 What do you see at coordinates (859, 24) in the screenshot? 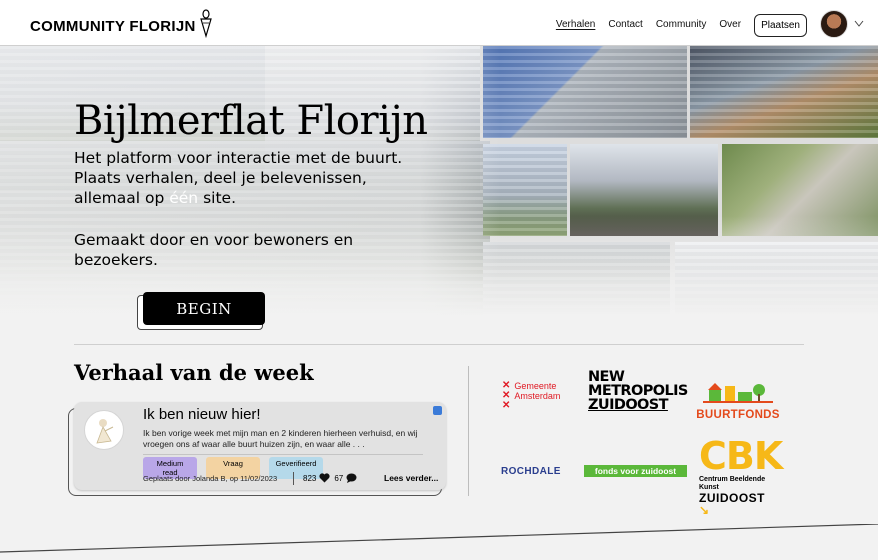
I see `chevron-down-icon` at bounding box center [859, 24].